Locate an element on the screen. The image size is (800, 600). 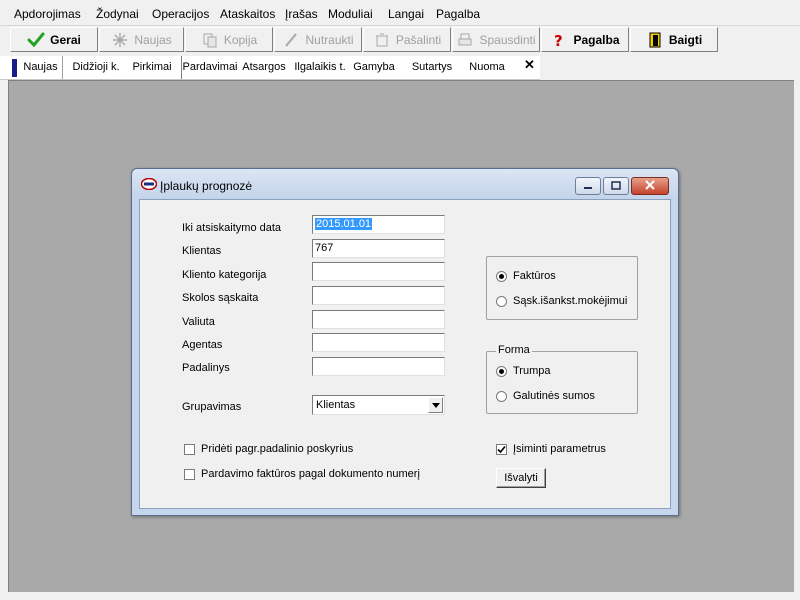
radio-prepayment-invoices: Sąsk.išankst.mokėjimui is located at coordinates (561, 301).